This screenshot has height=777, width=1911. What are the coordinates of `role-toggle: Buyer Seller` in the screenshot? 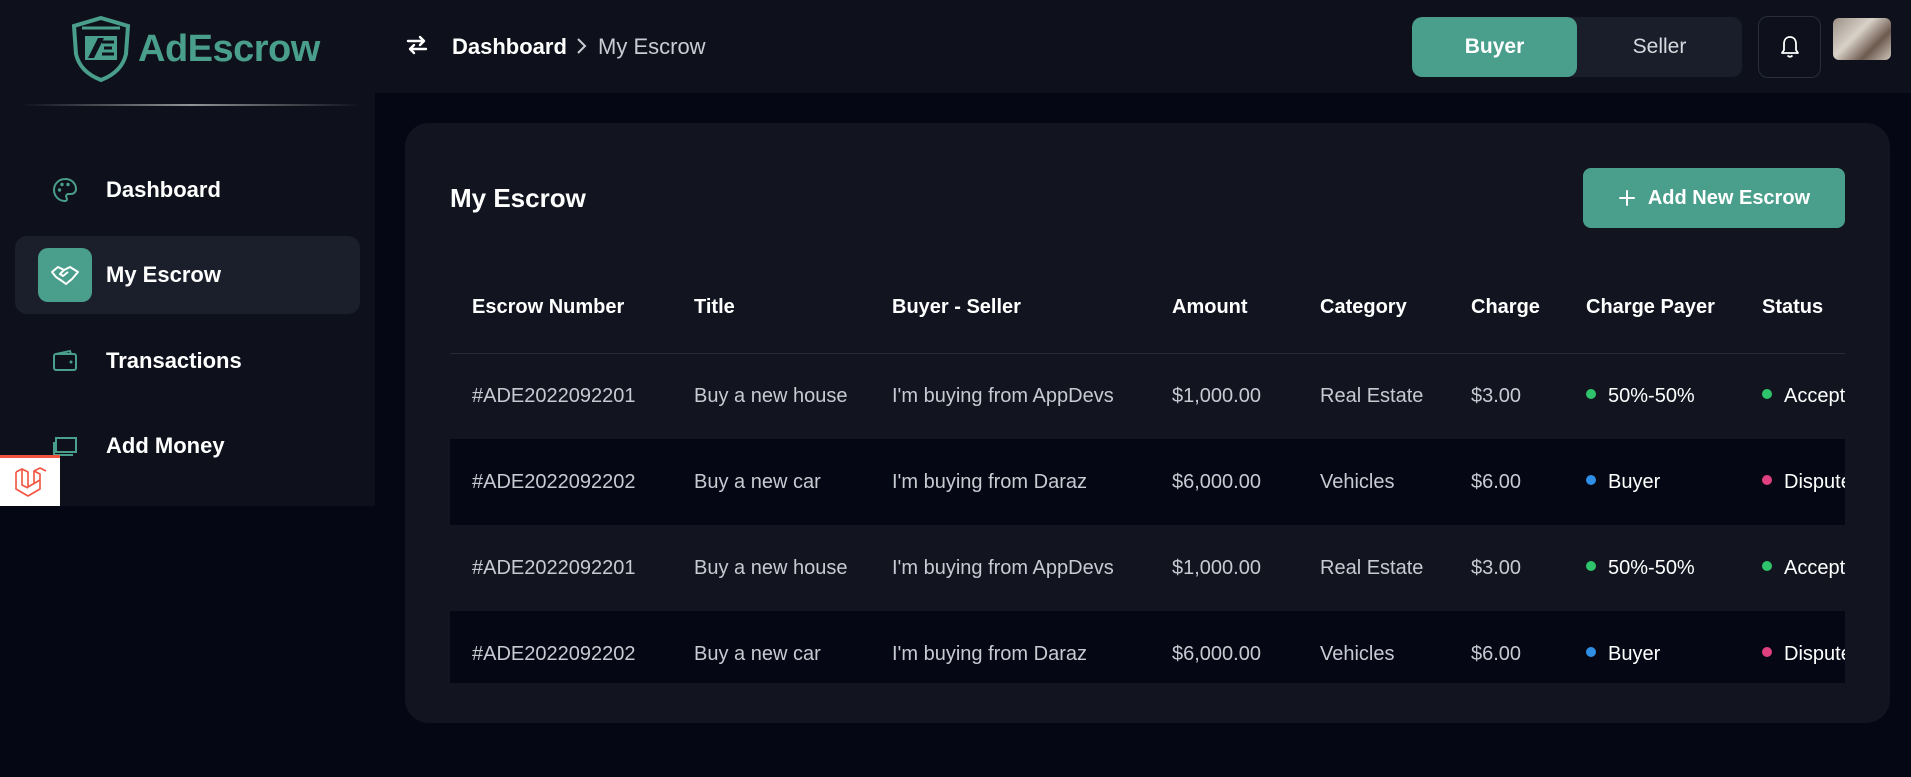 It's located at (1577, 47).